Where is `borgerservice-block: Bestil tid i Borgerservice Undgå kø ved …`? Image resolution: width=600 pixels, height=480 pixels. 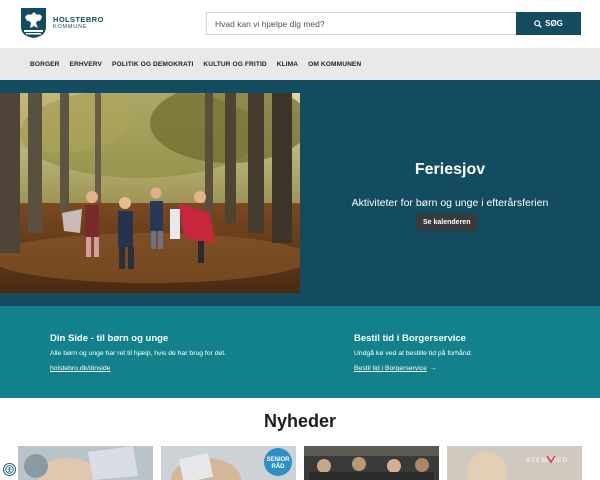 borgerservice-block: Bestil tid i Borgerservice Undgå kø ved … is located at coordinates (413, 354).